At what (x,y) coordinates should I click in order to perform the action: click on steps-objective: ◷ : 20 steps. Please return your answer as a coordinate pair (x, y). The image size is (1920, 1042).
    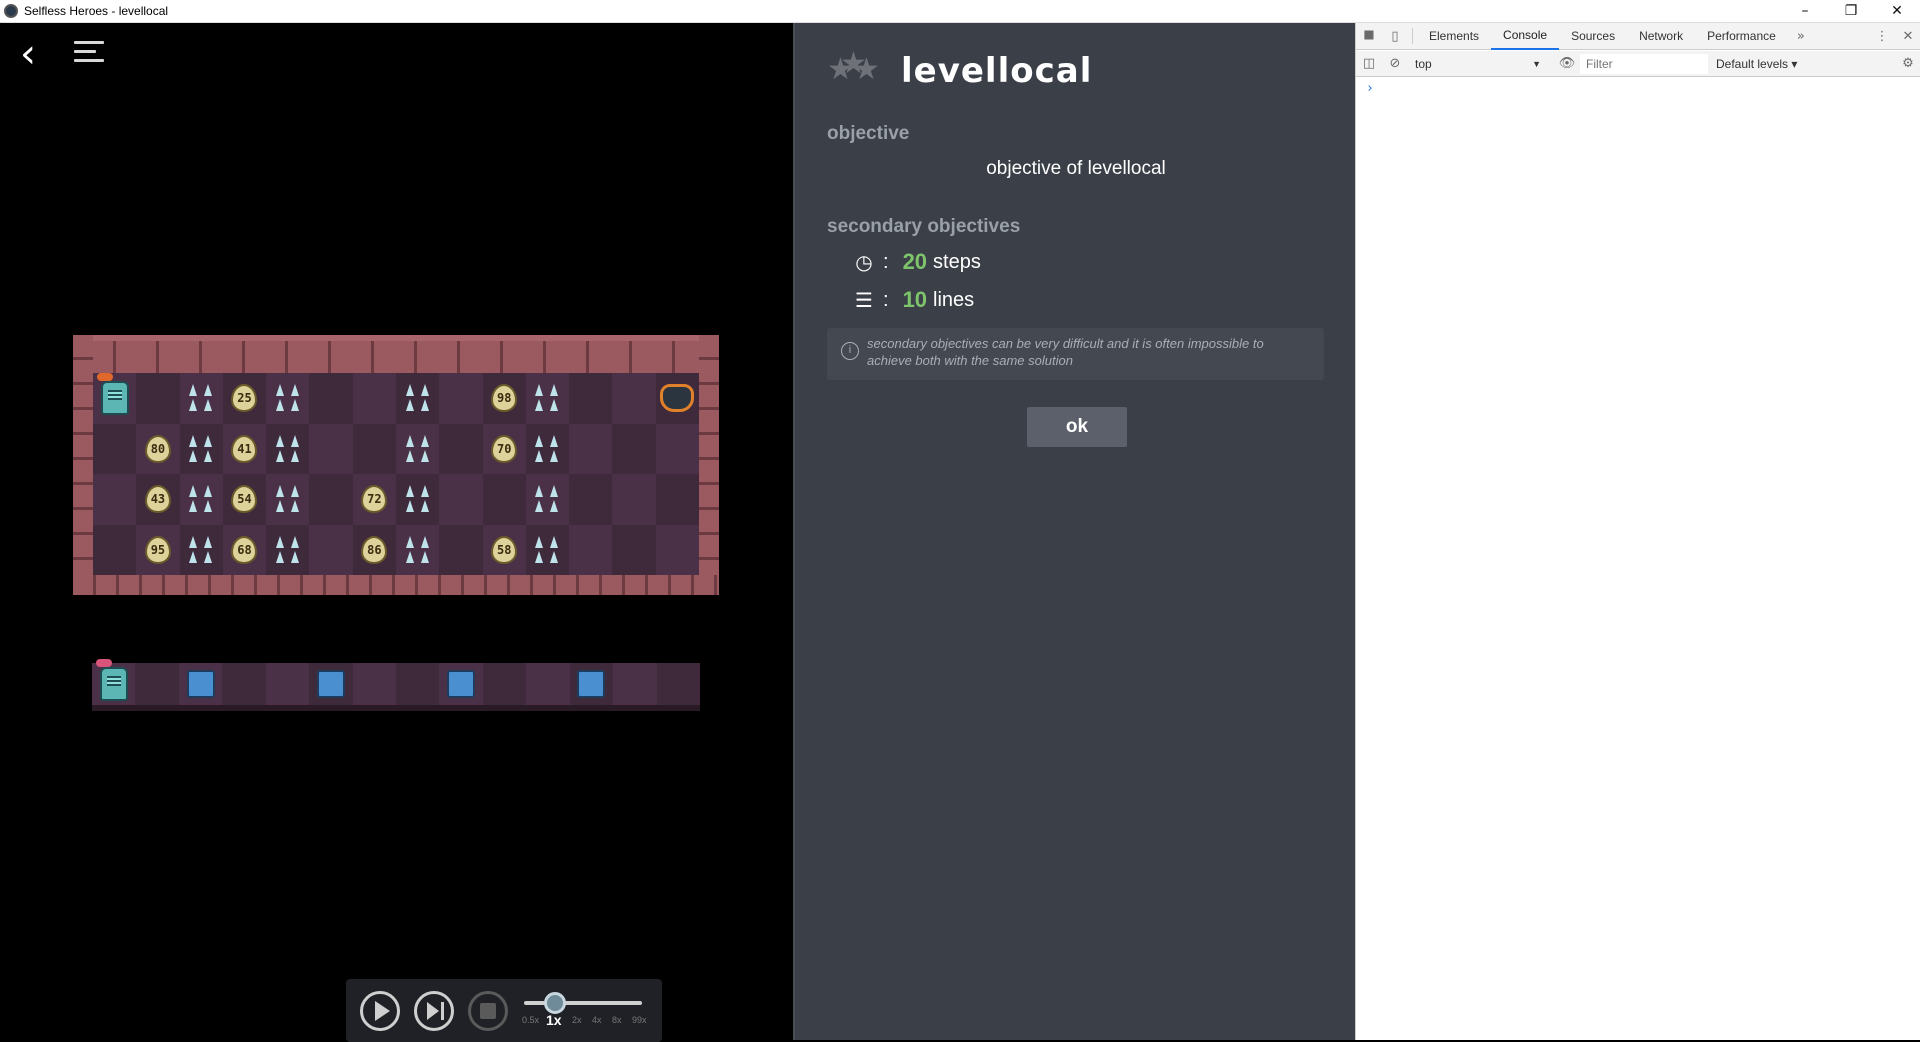
    Looking at the image, I should click on (916, 262).